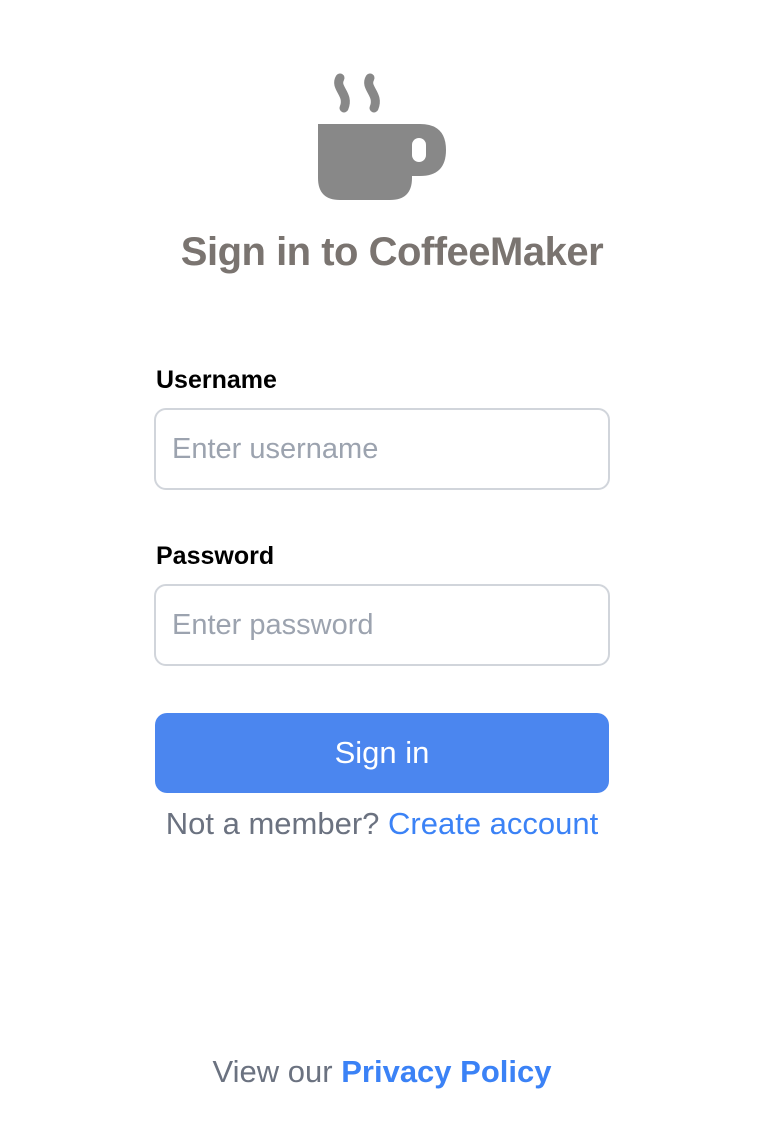 The image size is (784, 1132). What do you see at coordinates (382, 625) in the screenshot?
I see `password-input` at bounding box center [382, 625].